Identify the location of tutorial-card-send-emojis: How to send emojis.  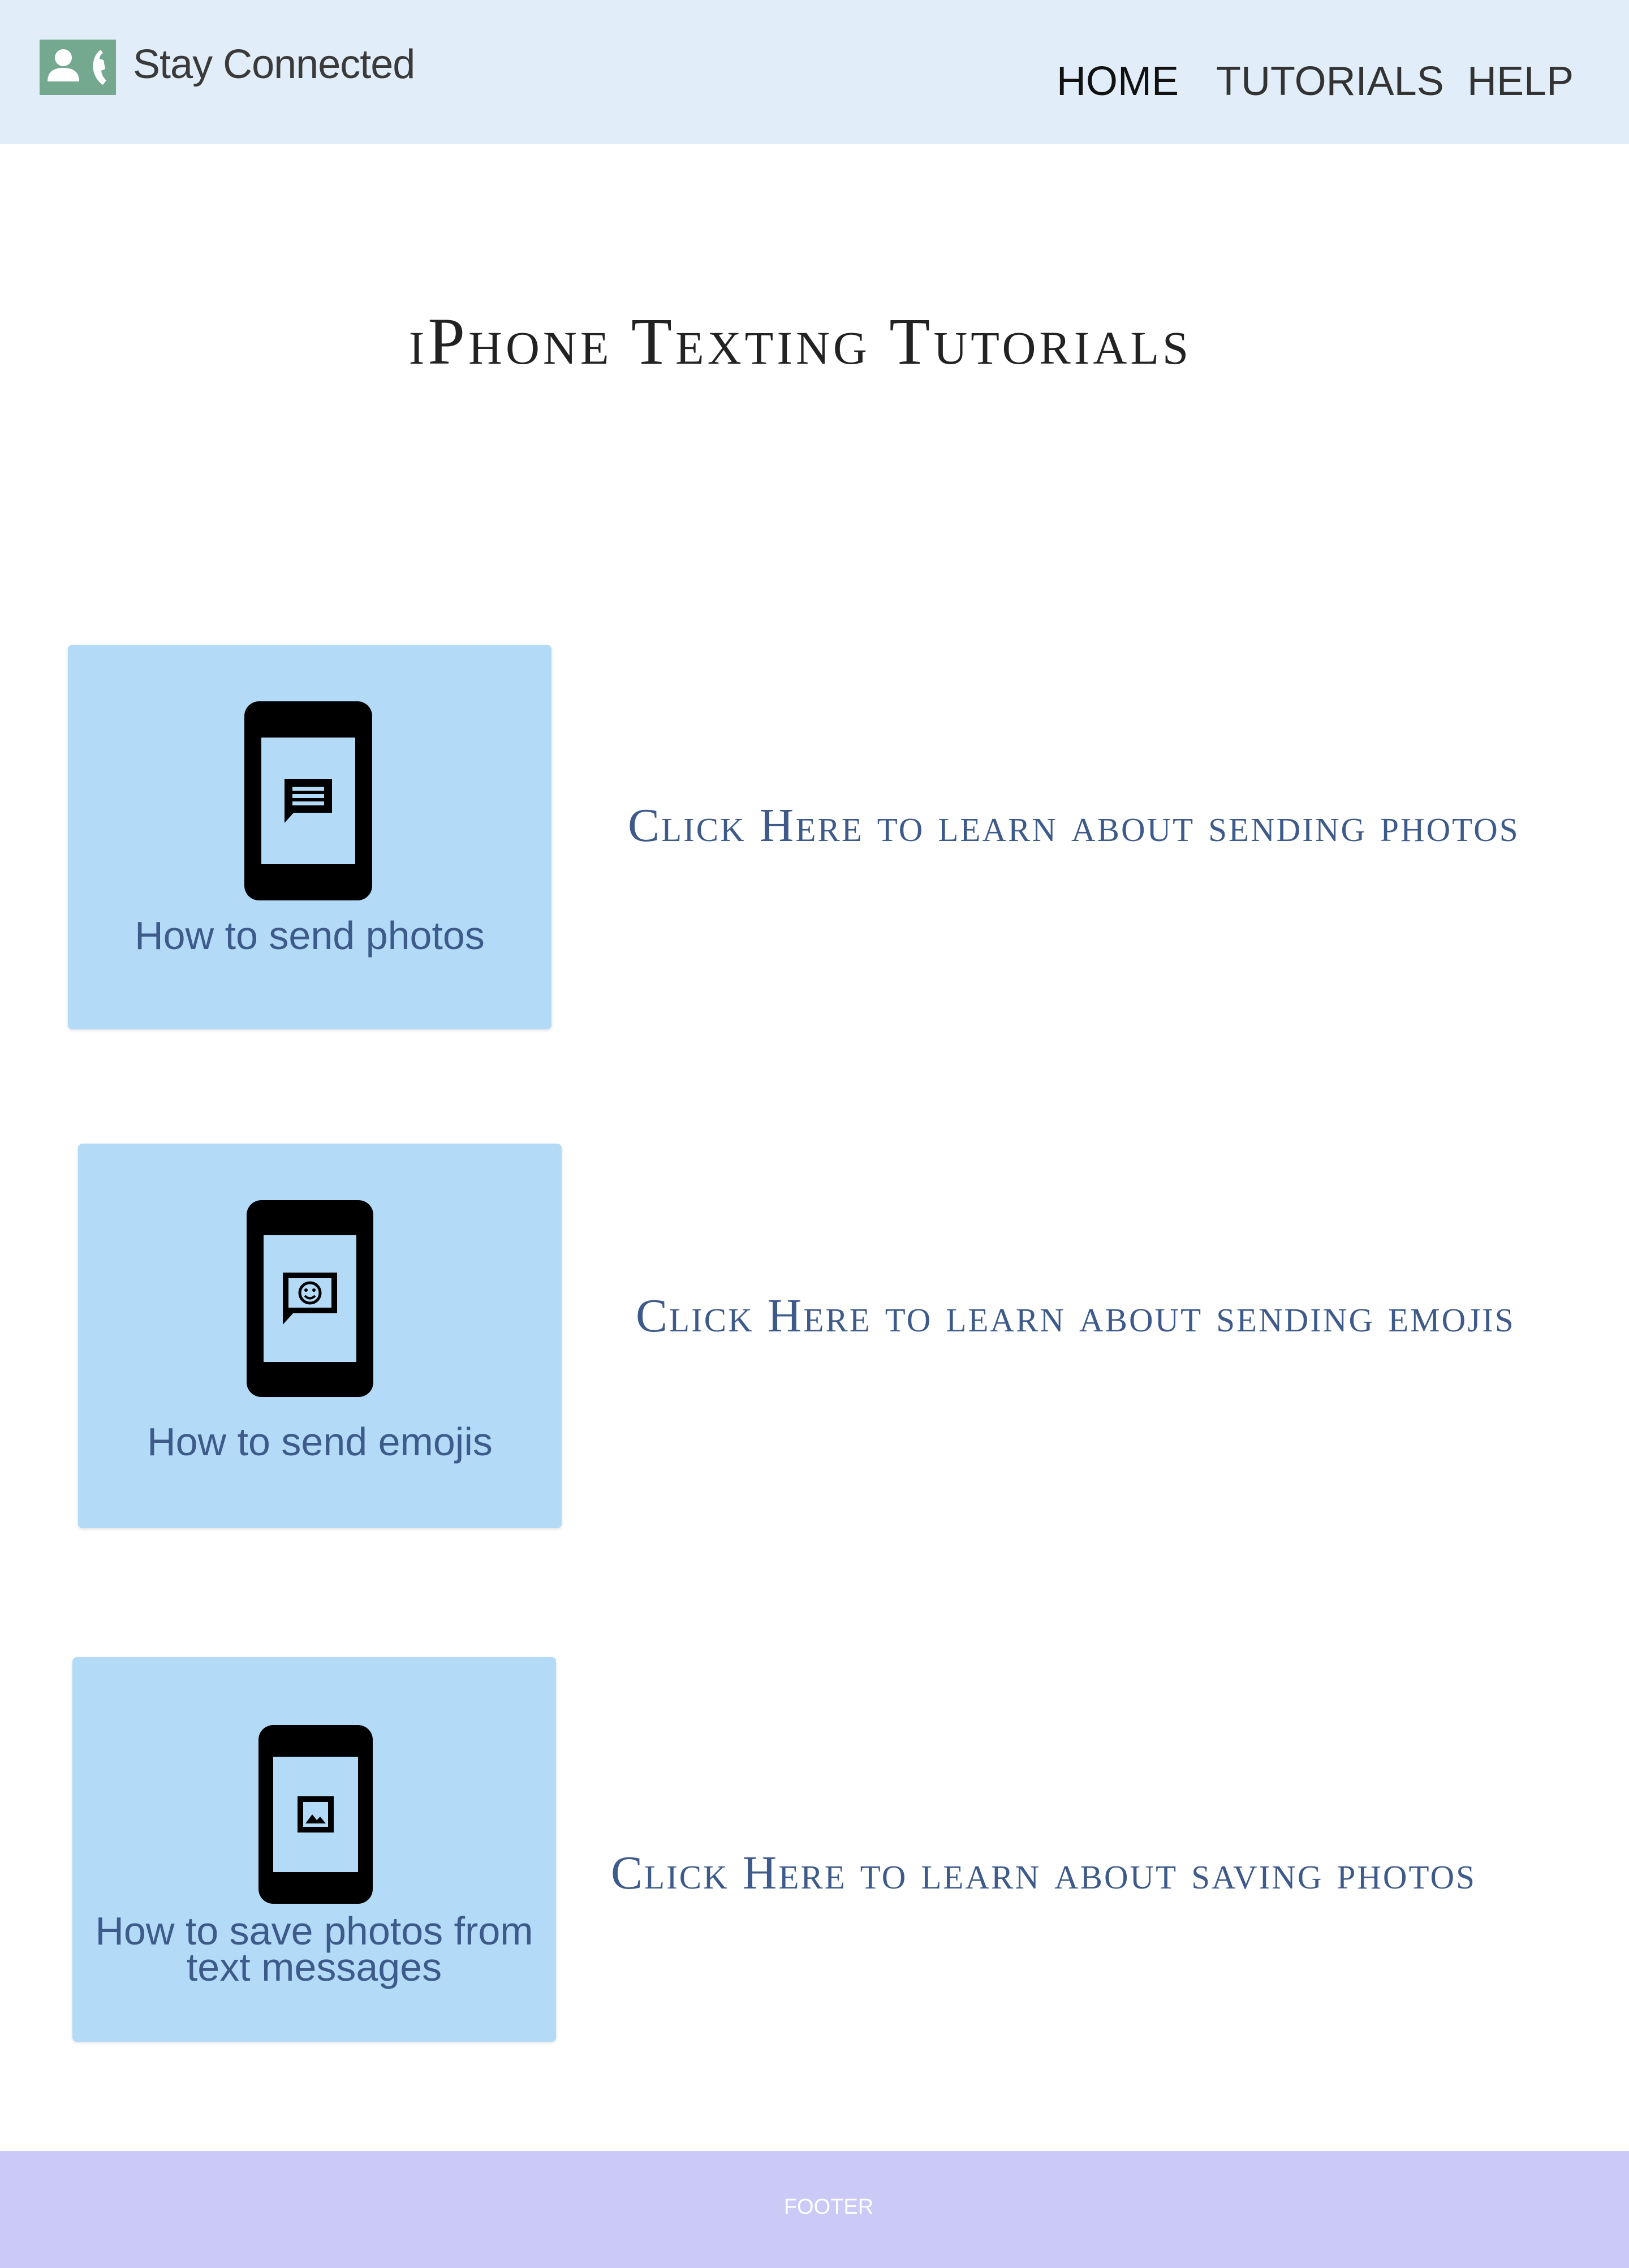
(320, 1336).